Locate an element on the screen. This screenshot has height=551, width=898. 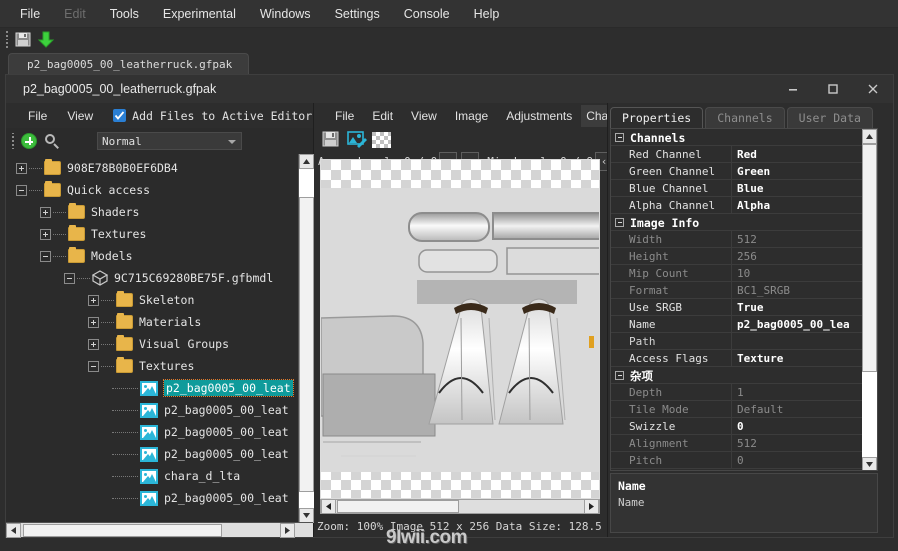
tree-node: Visual Groups is located at coordinates (159, 344).